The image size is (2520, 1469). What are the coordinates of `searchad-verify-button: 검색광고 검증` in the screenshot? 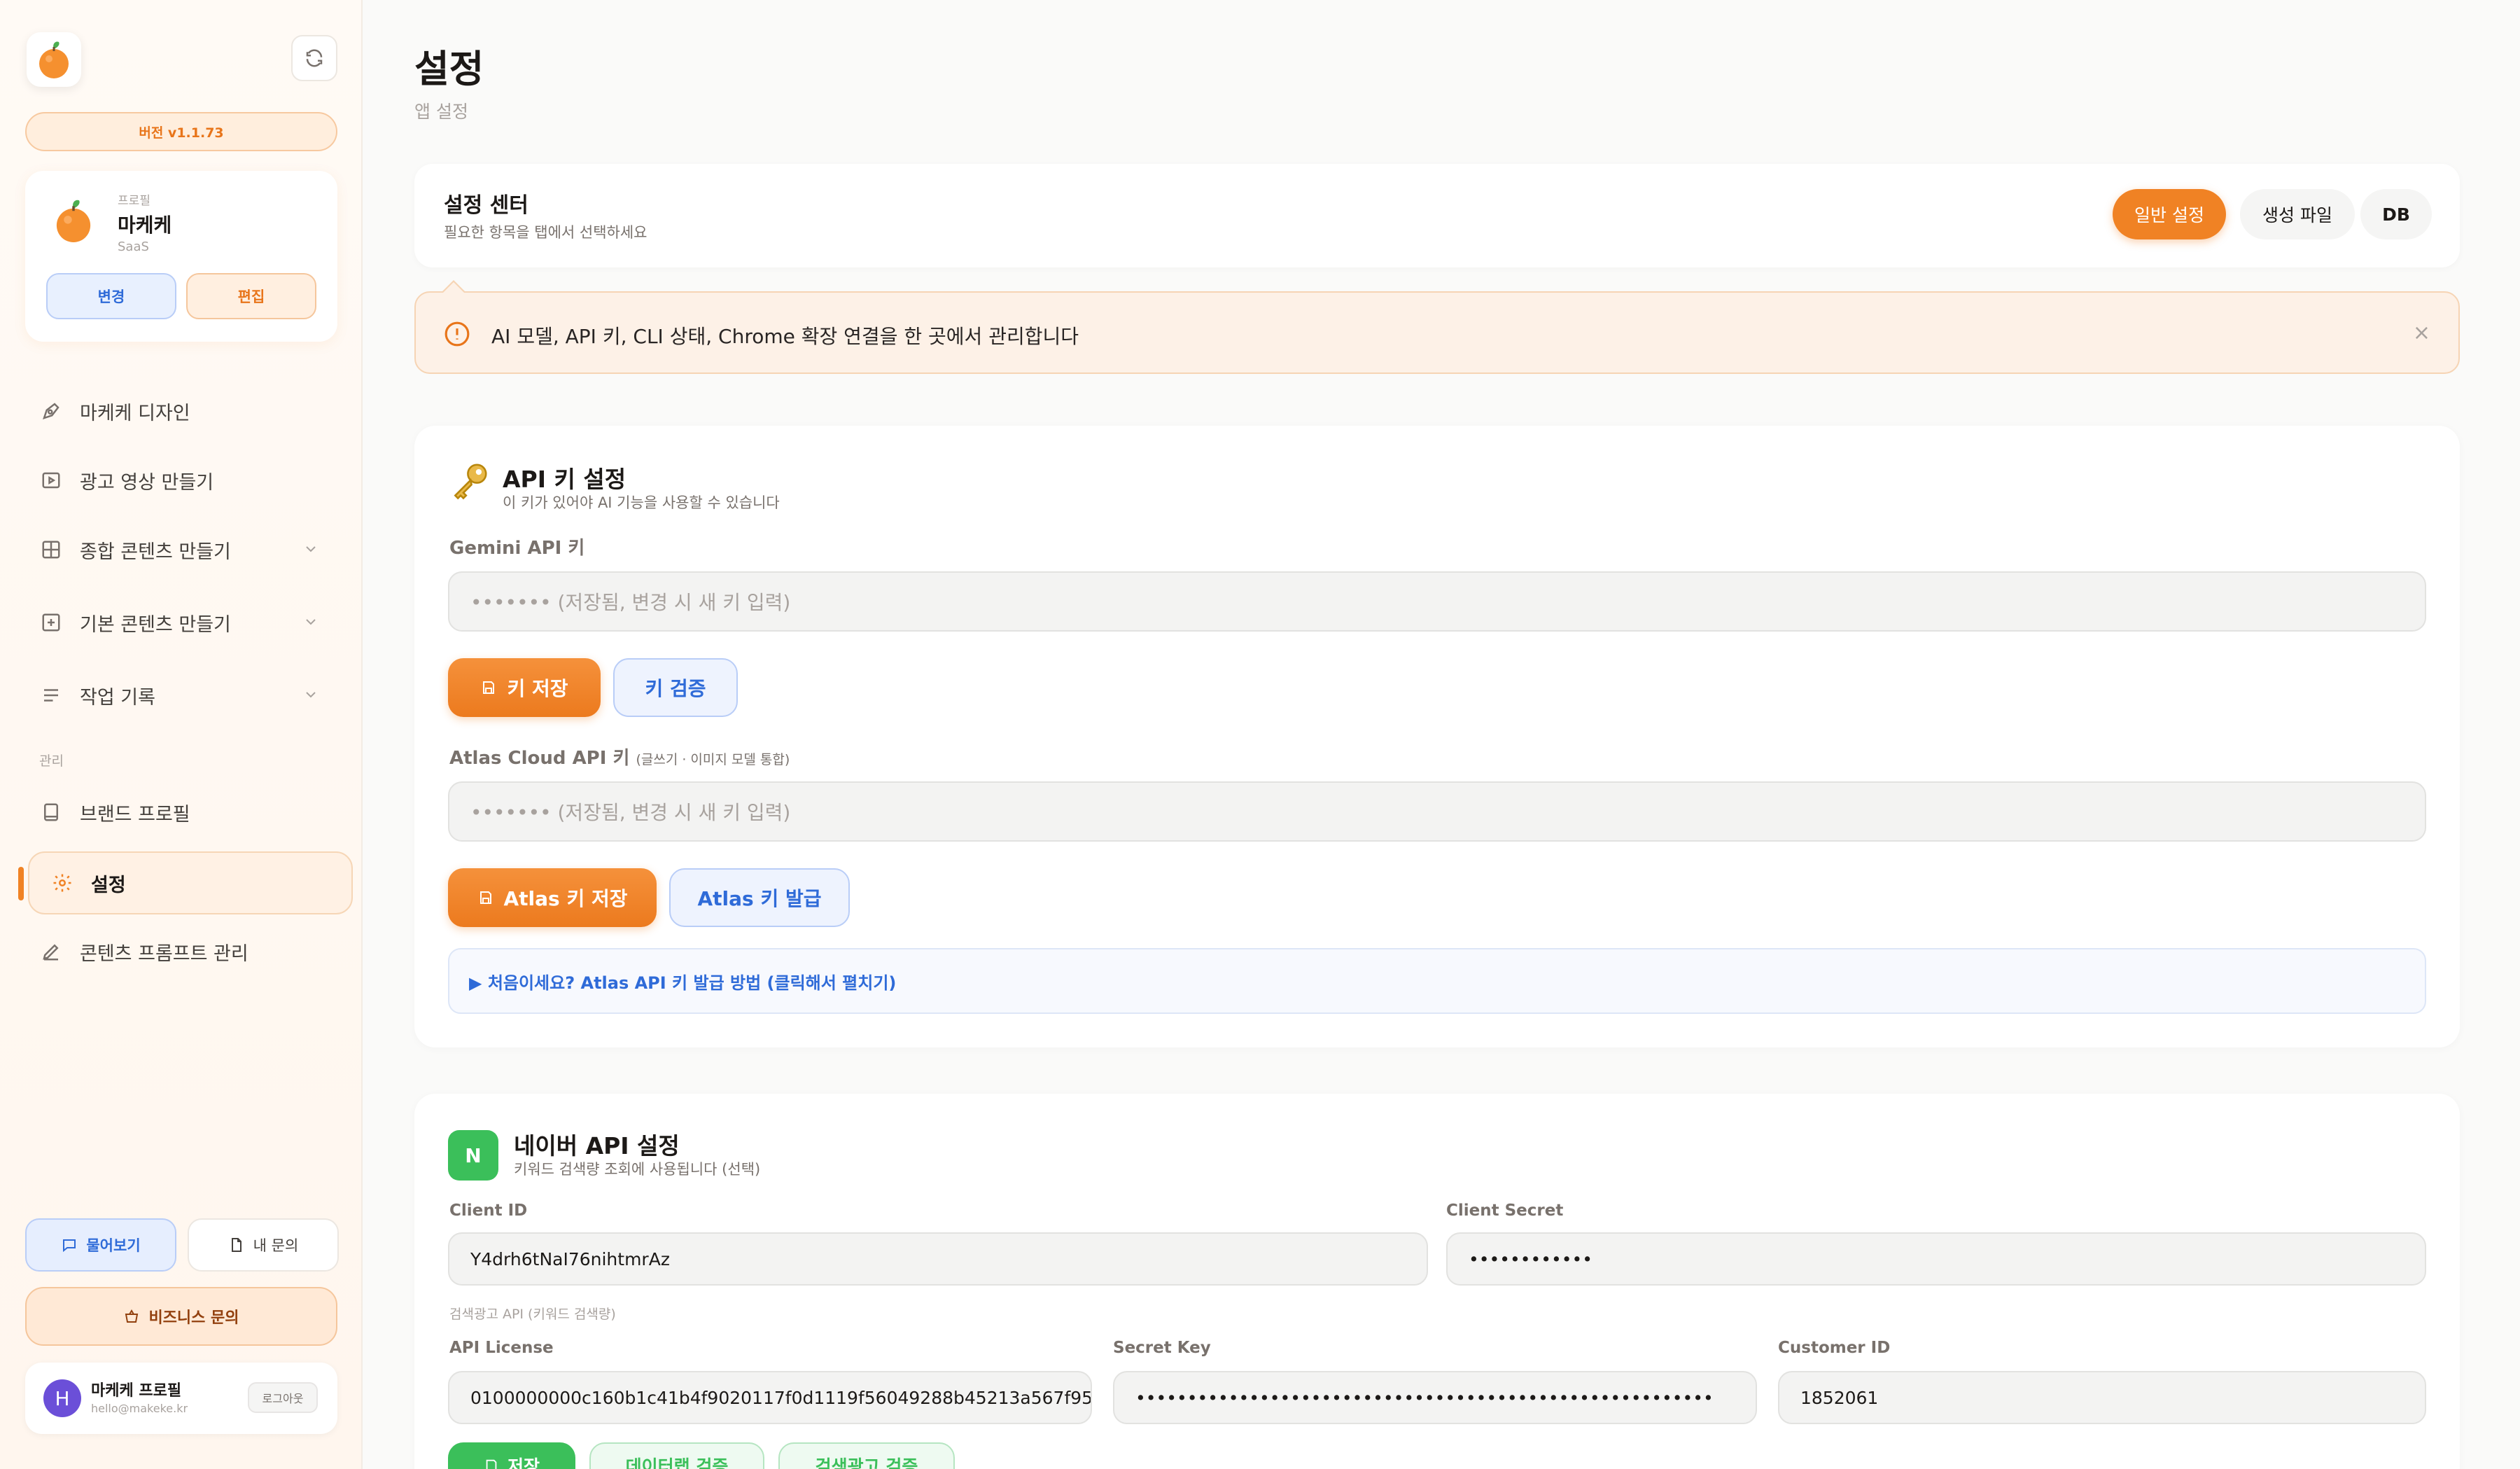 It's located at (866, 1455).